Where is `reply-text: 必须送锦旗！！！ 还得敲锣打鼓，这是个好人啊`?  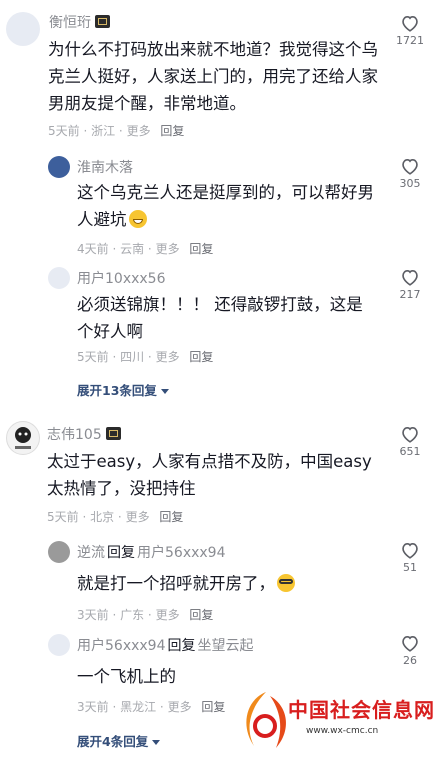
reply-text: 必须送锦旗！！！ 还得敲锣打鼓，这是个好人啊 is located at coordinates (220, 318).